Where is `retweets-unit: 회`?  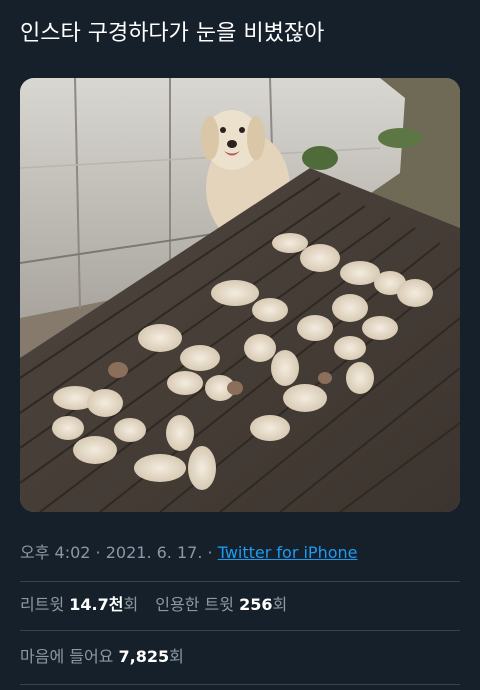 retweets-unit: 회 is located at coordinates (131, 604).